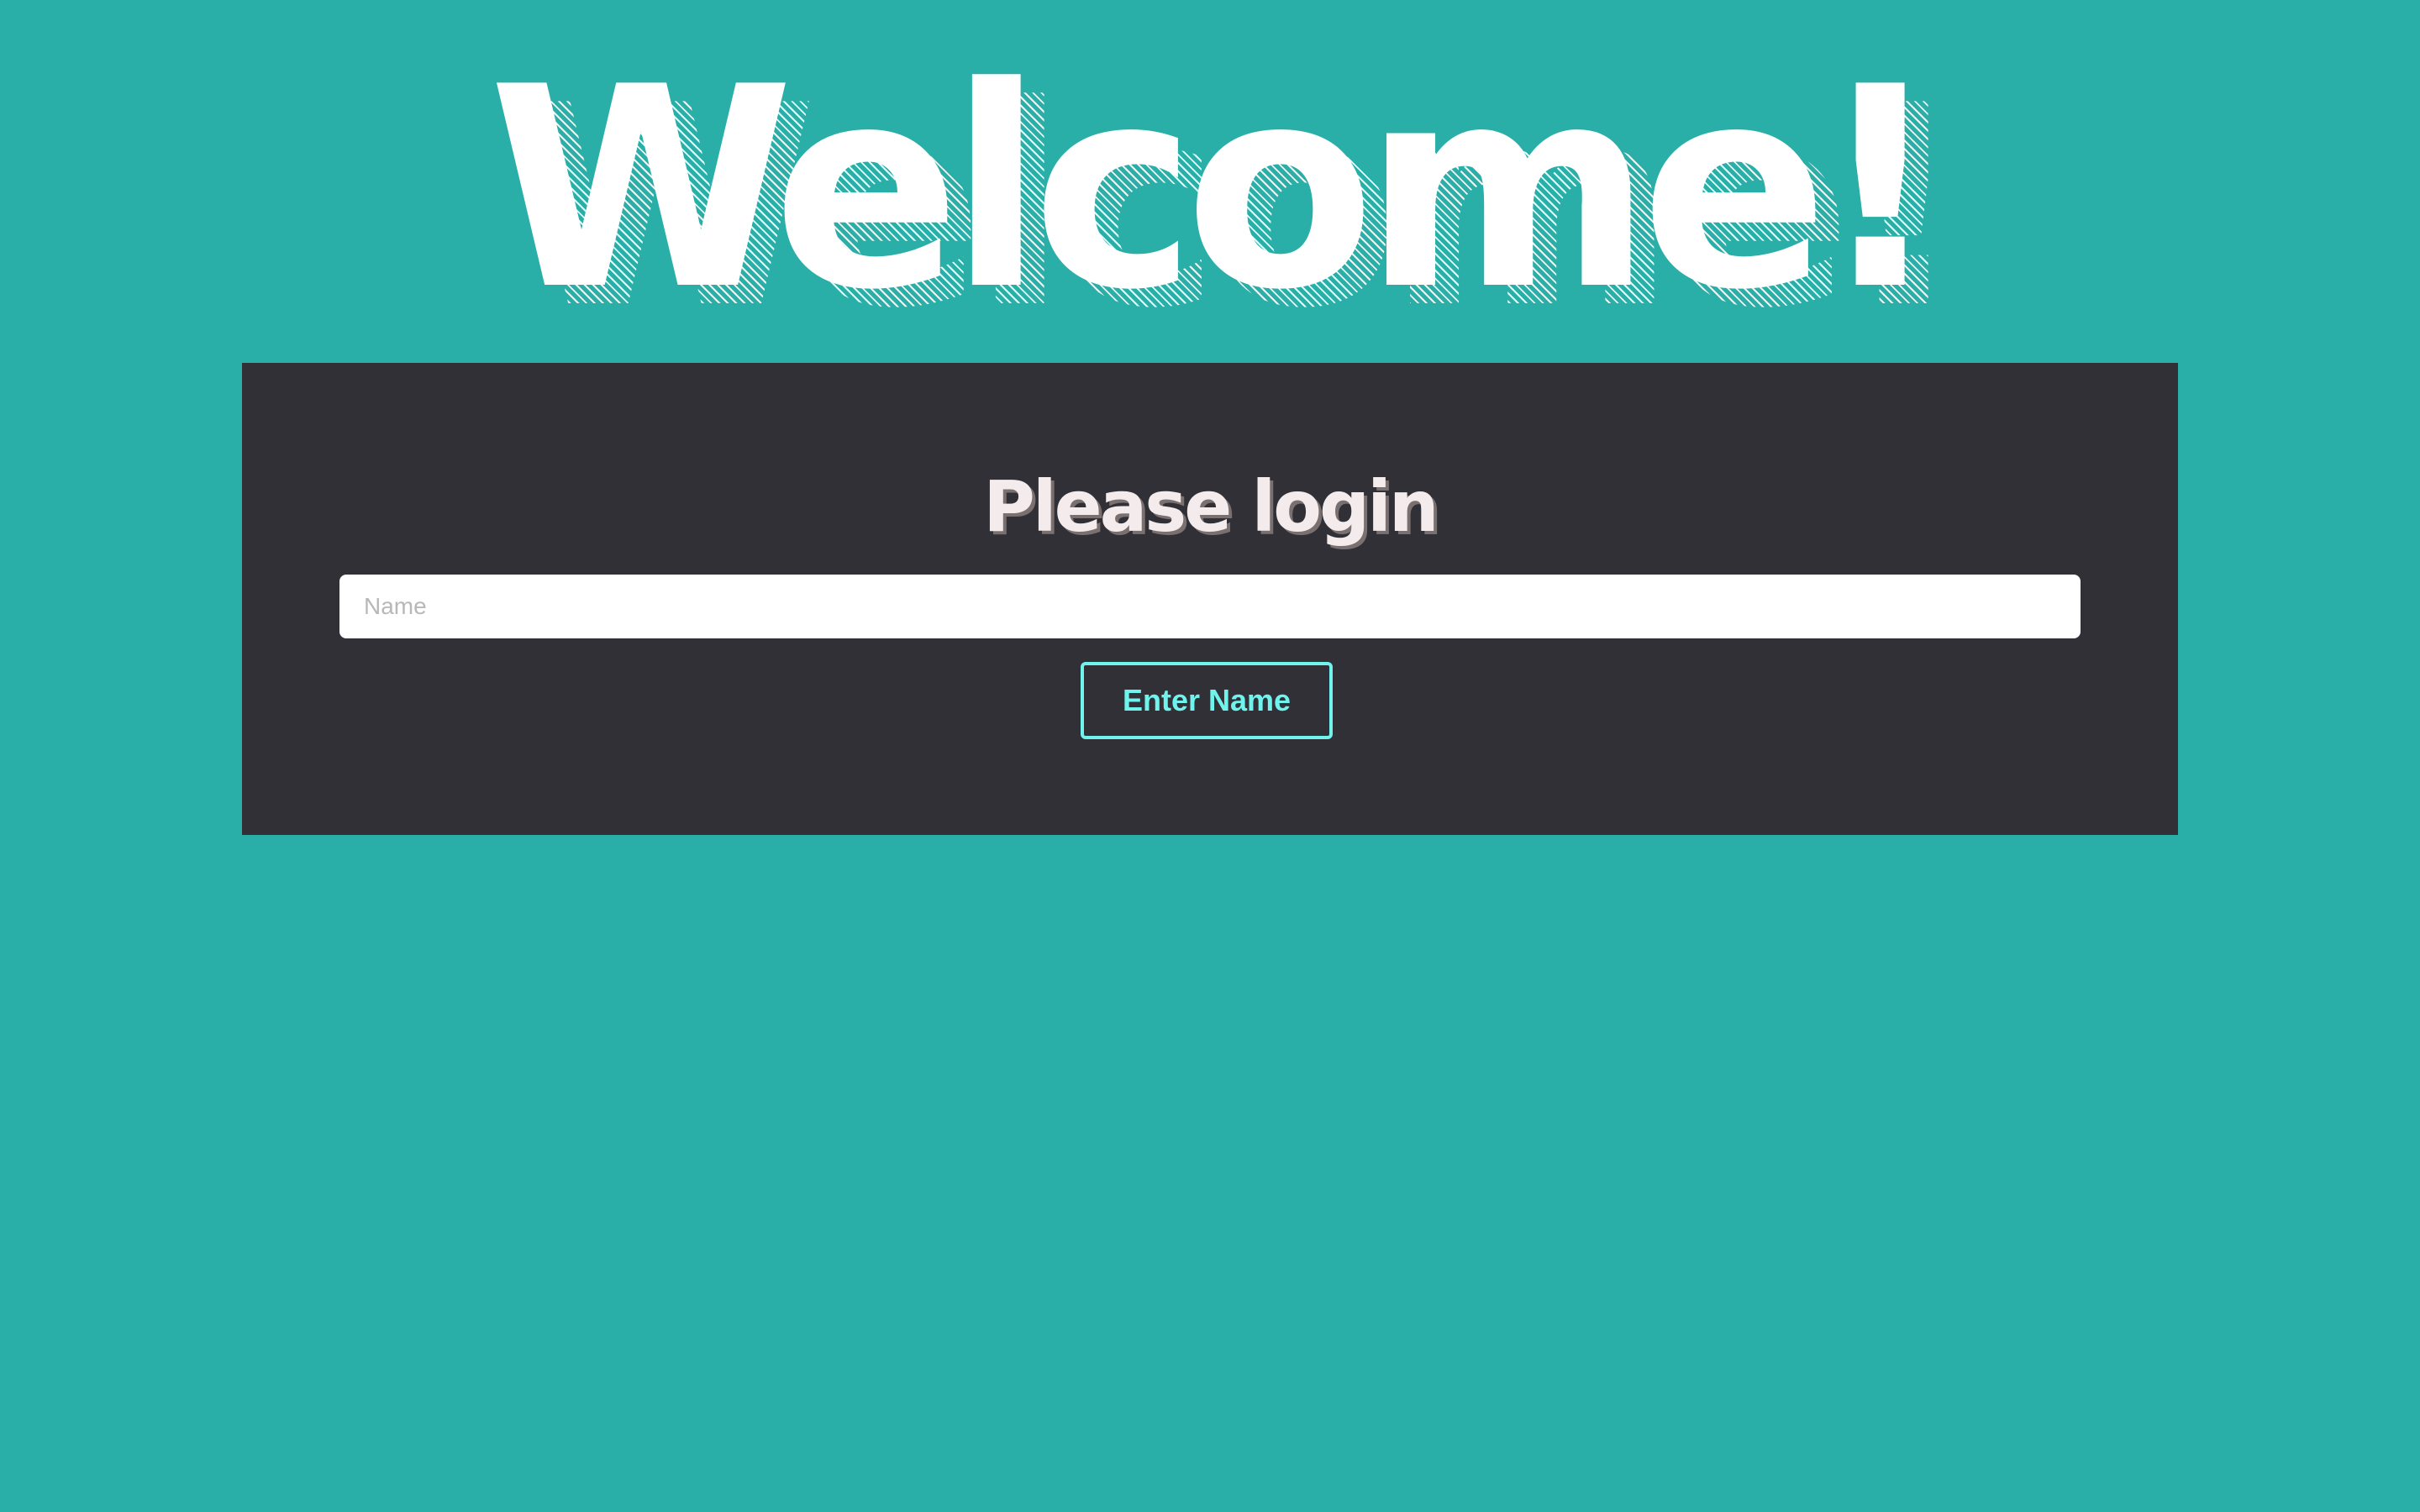  Describe the element at coordinates (1210, 606) in the screenshot. I see `name-input` at that location.